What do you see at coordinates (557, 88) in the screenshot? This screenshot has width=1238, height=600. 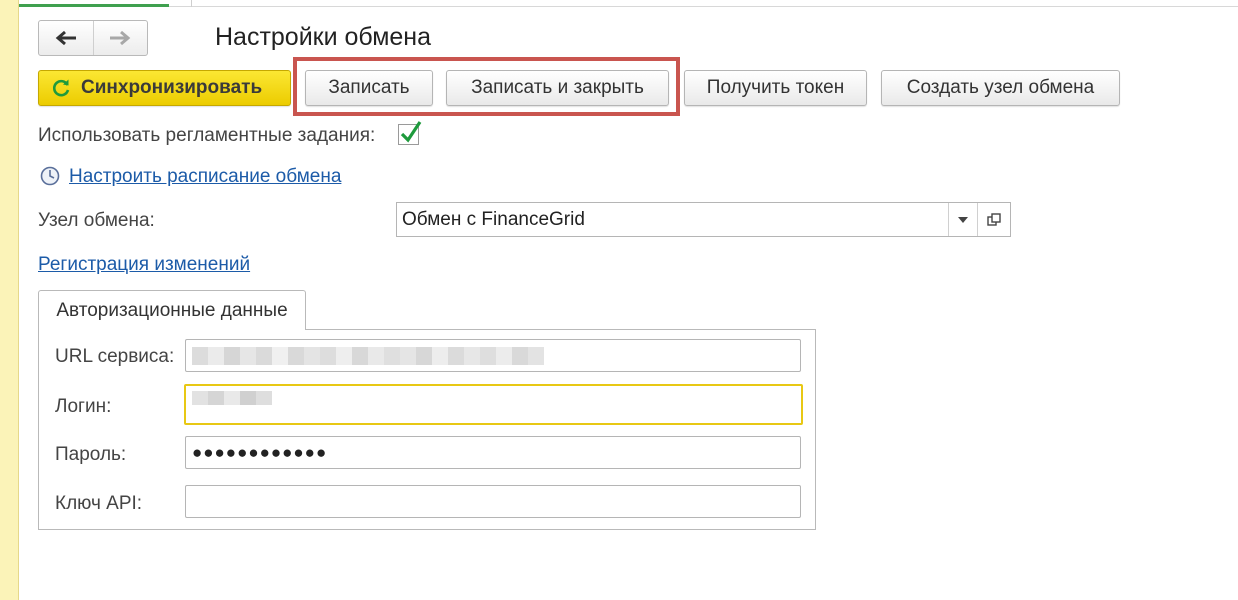 I see `save-and-close-button: Записать и закрыть` at bounding box center [557, 88].